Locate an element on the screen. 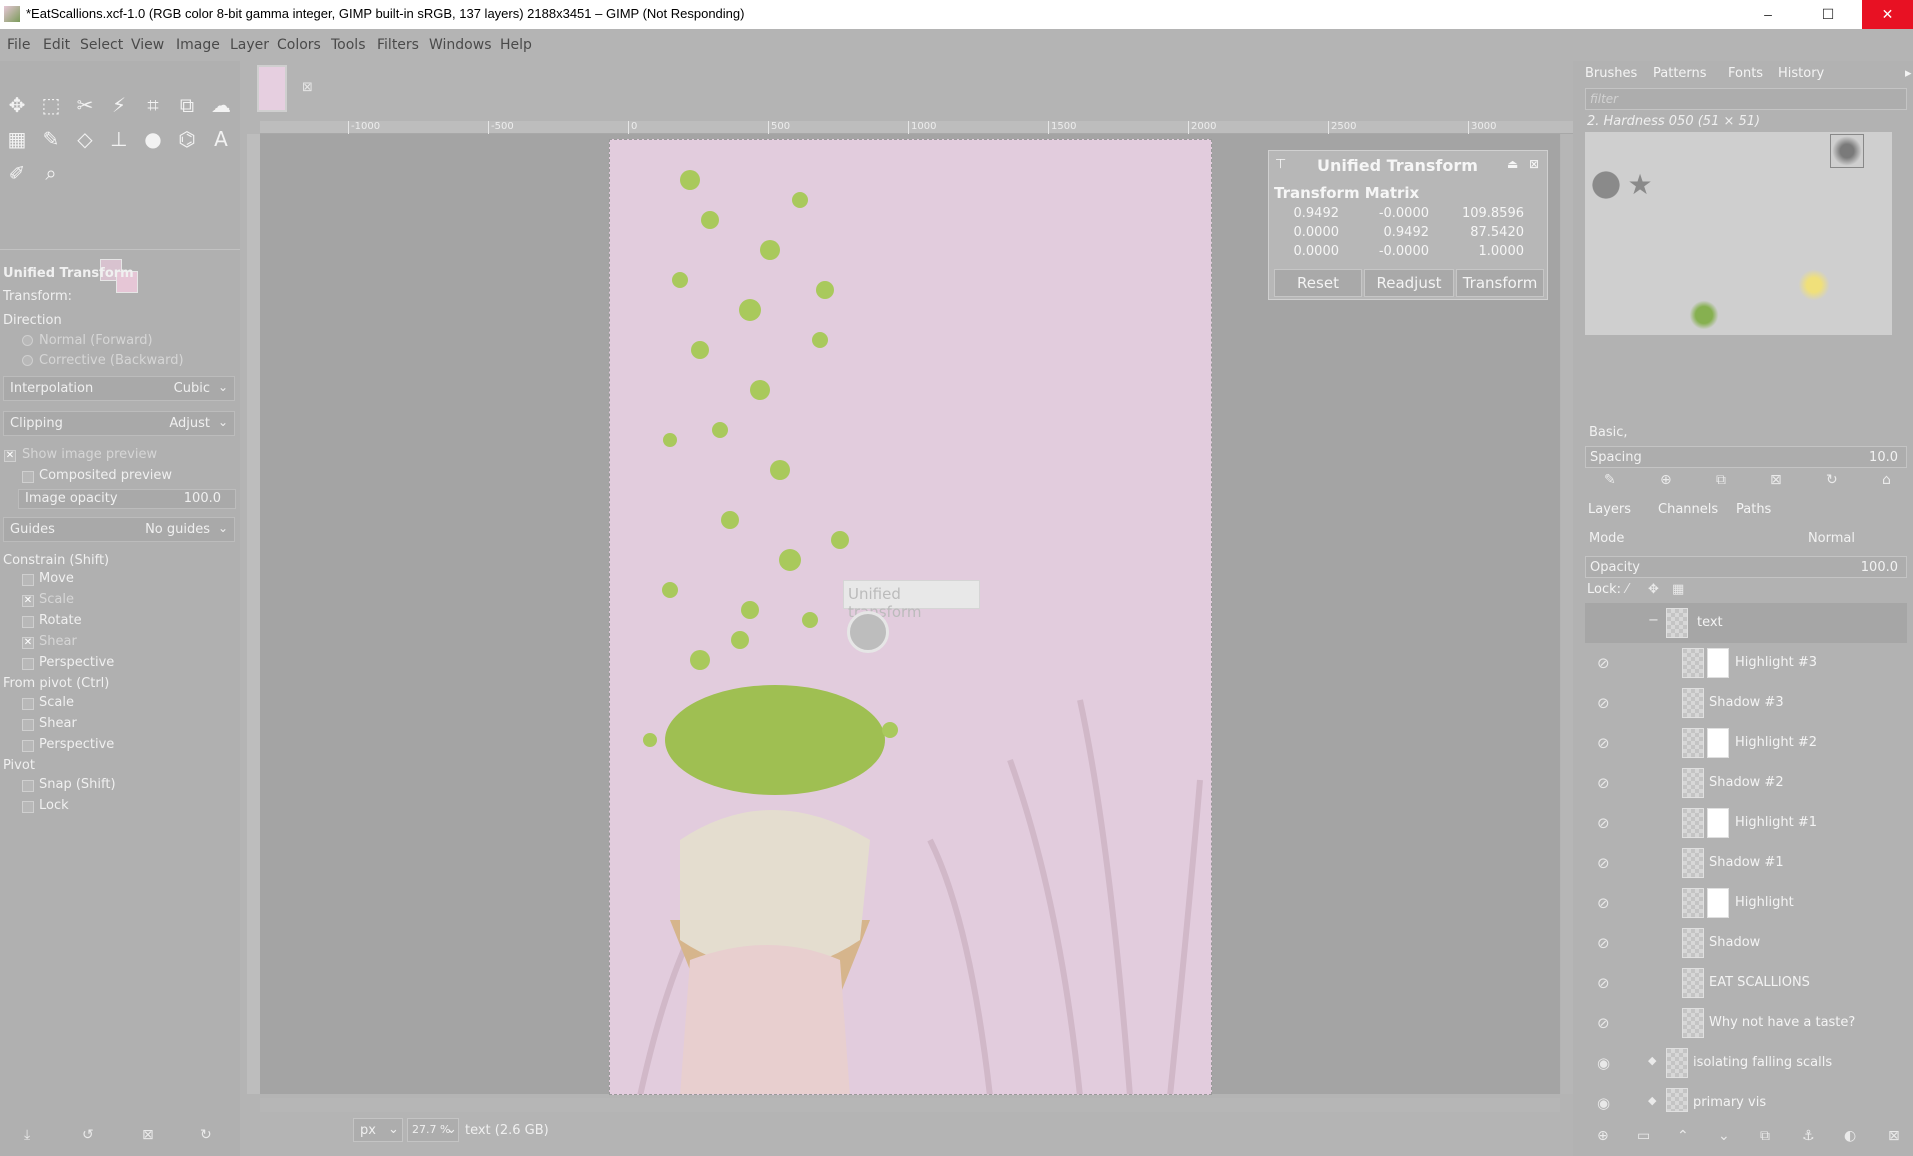 The height and width of the screenshot is (1156, 1913). layer-row: ◉ ◆ primary vis is located at coordinates (1746, 1097).